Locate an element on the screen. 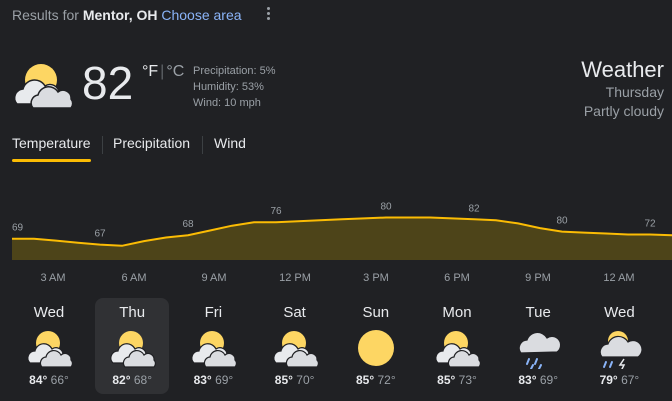  day-low: 66° is located at coordinates (59, 380).